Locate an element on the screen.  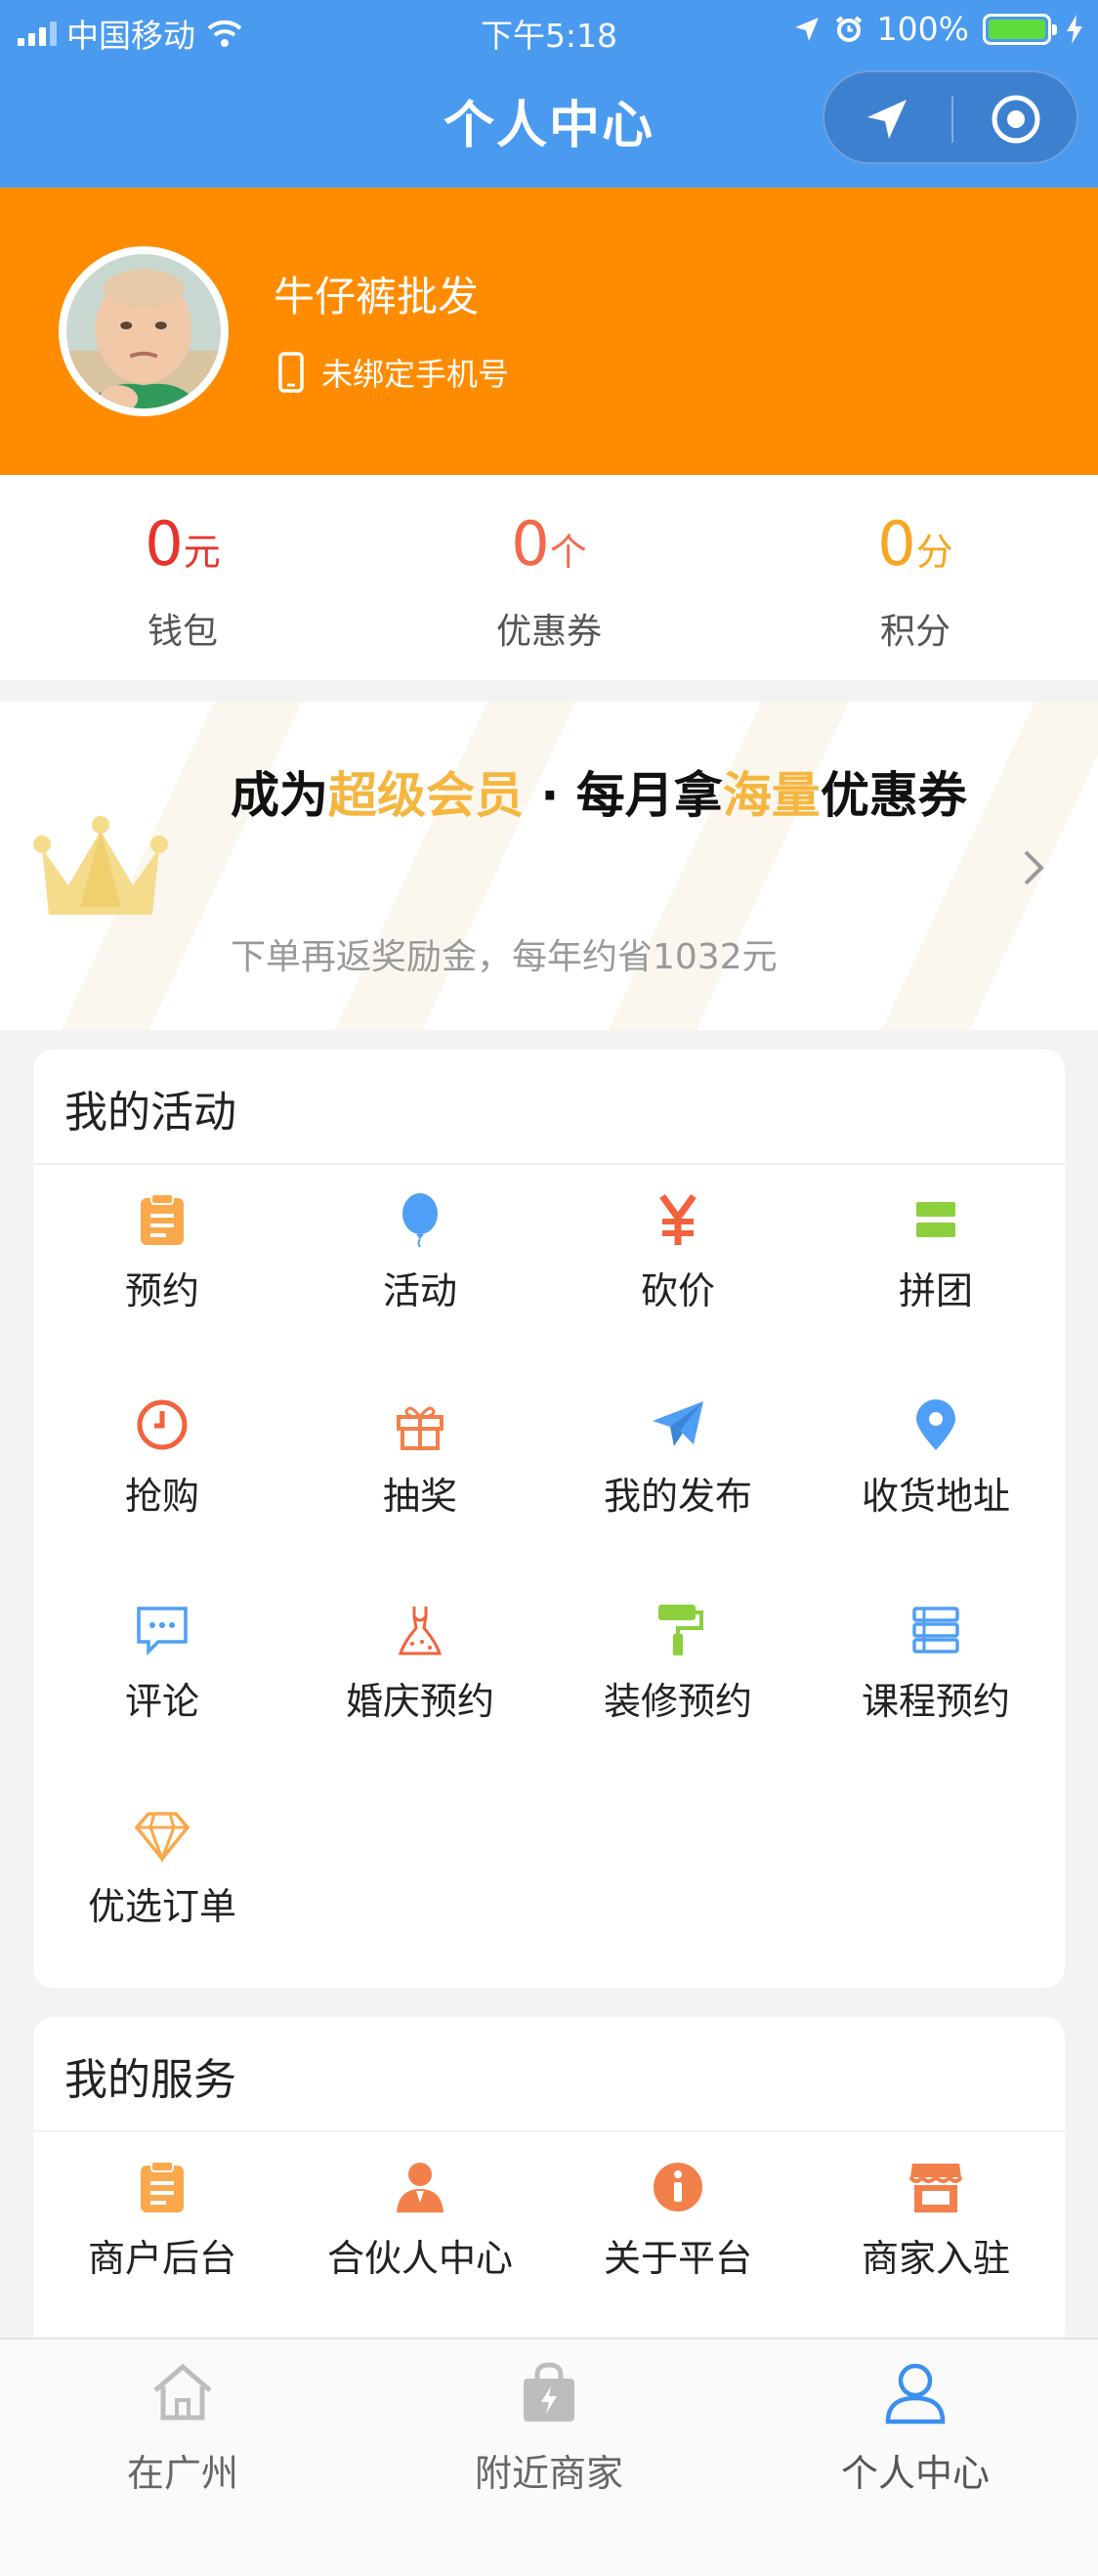
vip-title-text: · 每月拿 is located at coordinates (623, 796).